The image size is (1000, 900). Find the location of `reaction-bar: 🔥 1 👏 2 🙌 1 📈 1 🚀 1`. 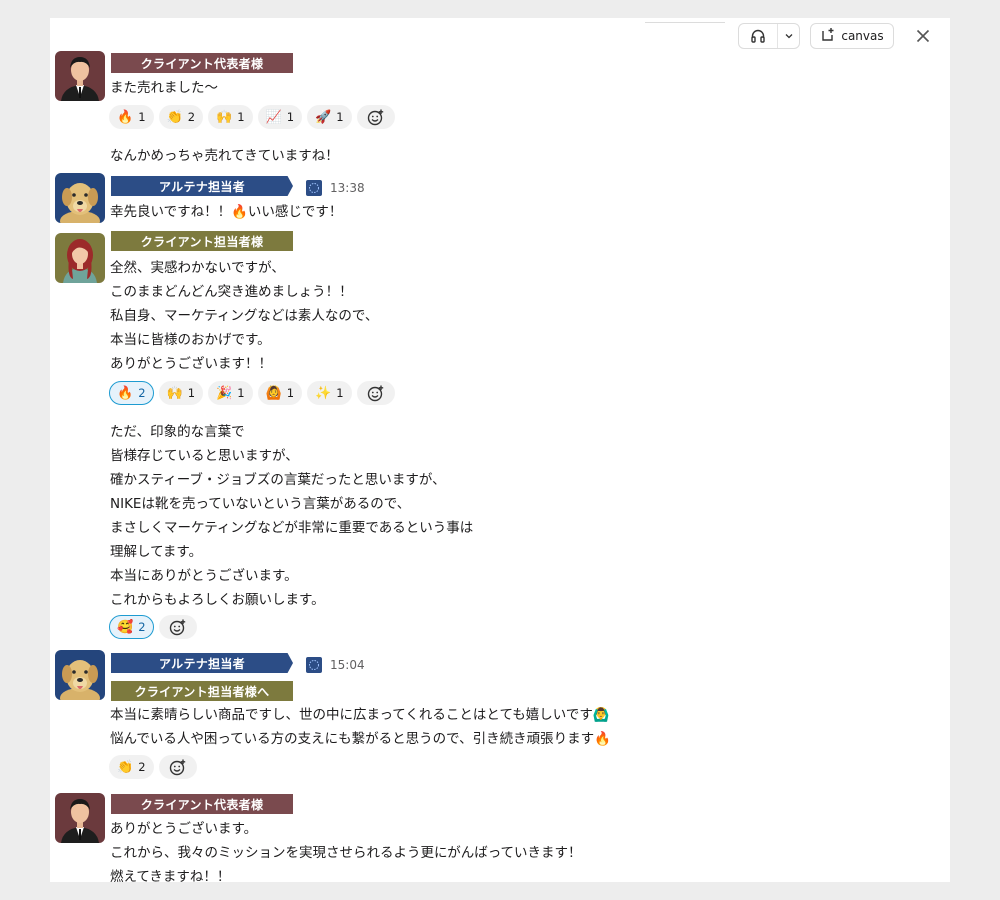

reaction-bar: 🔥 1 👏 2 🙌 1 📈 1 🚀 1 is located at coordinates (252, 117).